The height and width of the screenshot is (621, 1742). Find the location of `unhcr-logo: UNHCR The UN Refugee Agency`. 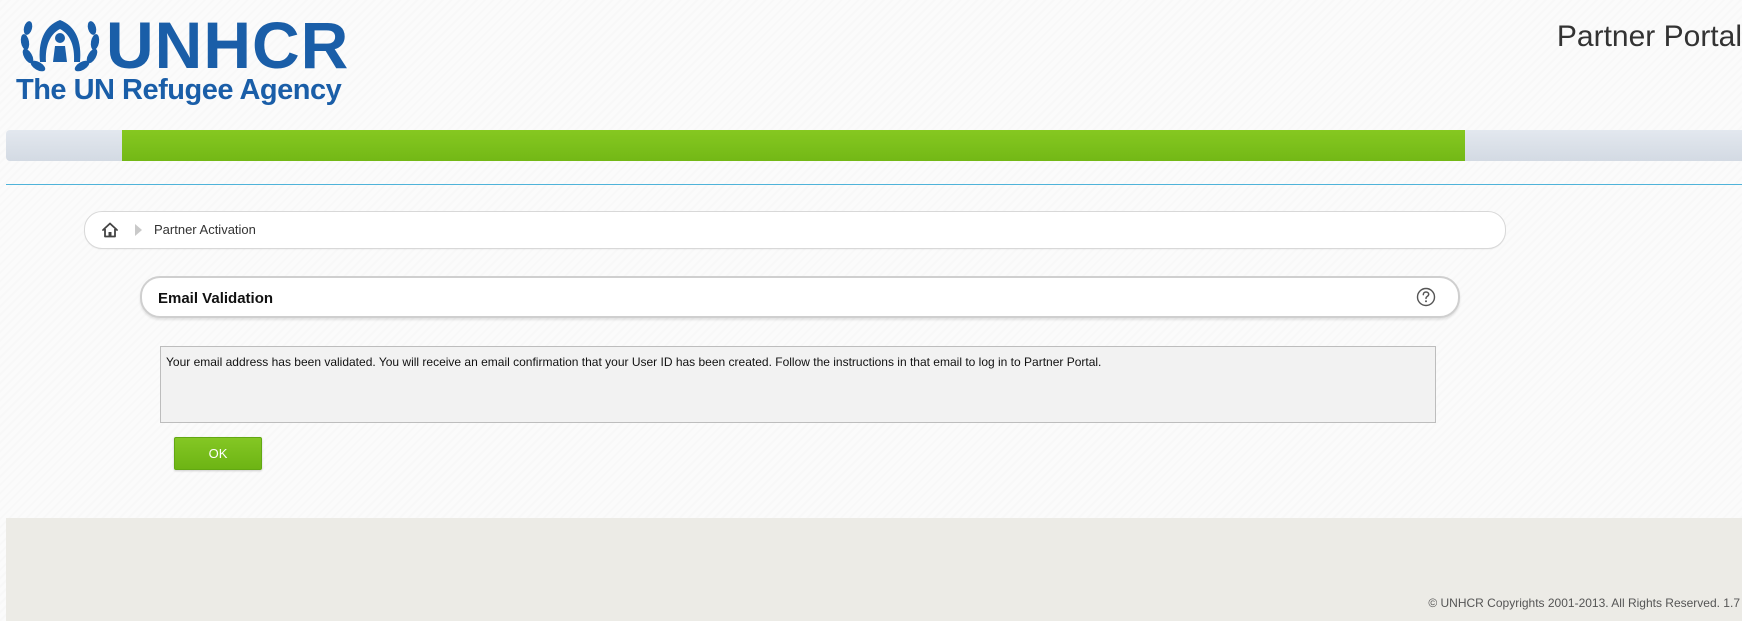

unhcr-logo: UNHCR The UN Refugee Agency is located at coordinates (178, 60).